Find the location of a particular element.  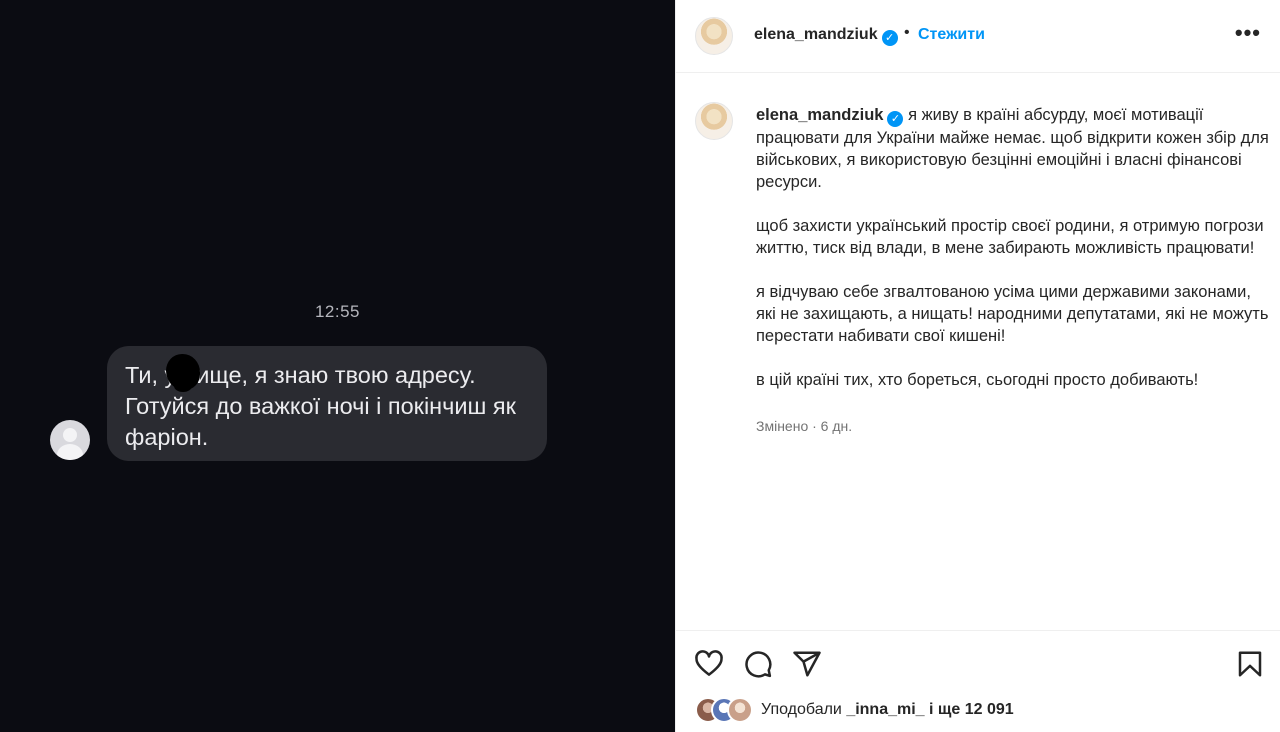

post-header: elena_mandziuk ✓ • Стежити ••• is located at coordinates (978, 36).